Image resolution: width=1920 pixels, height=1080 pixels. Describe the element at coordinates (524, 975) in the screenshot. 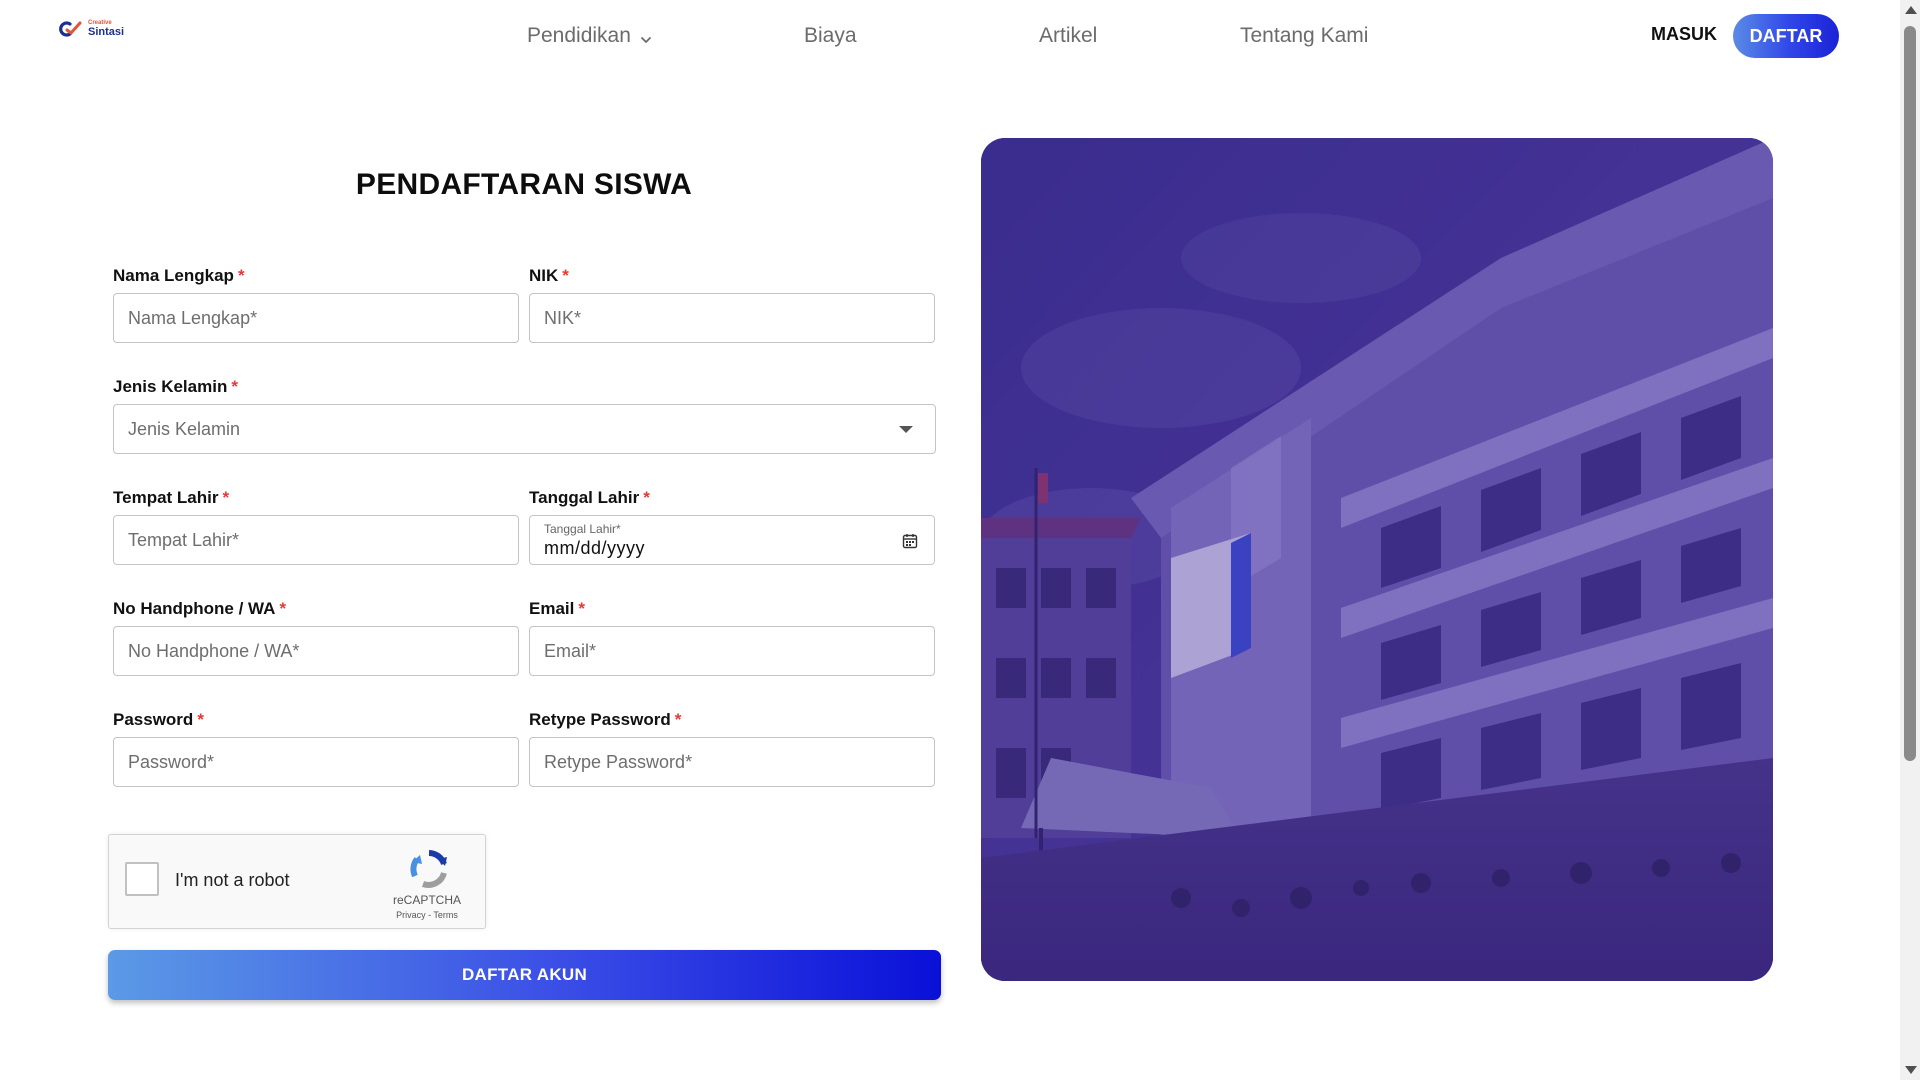

I see `daftar-akun-button: DAFTAR AKUN` at that location.